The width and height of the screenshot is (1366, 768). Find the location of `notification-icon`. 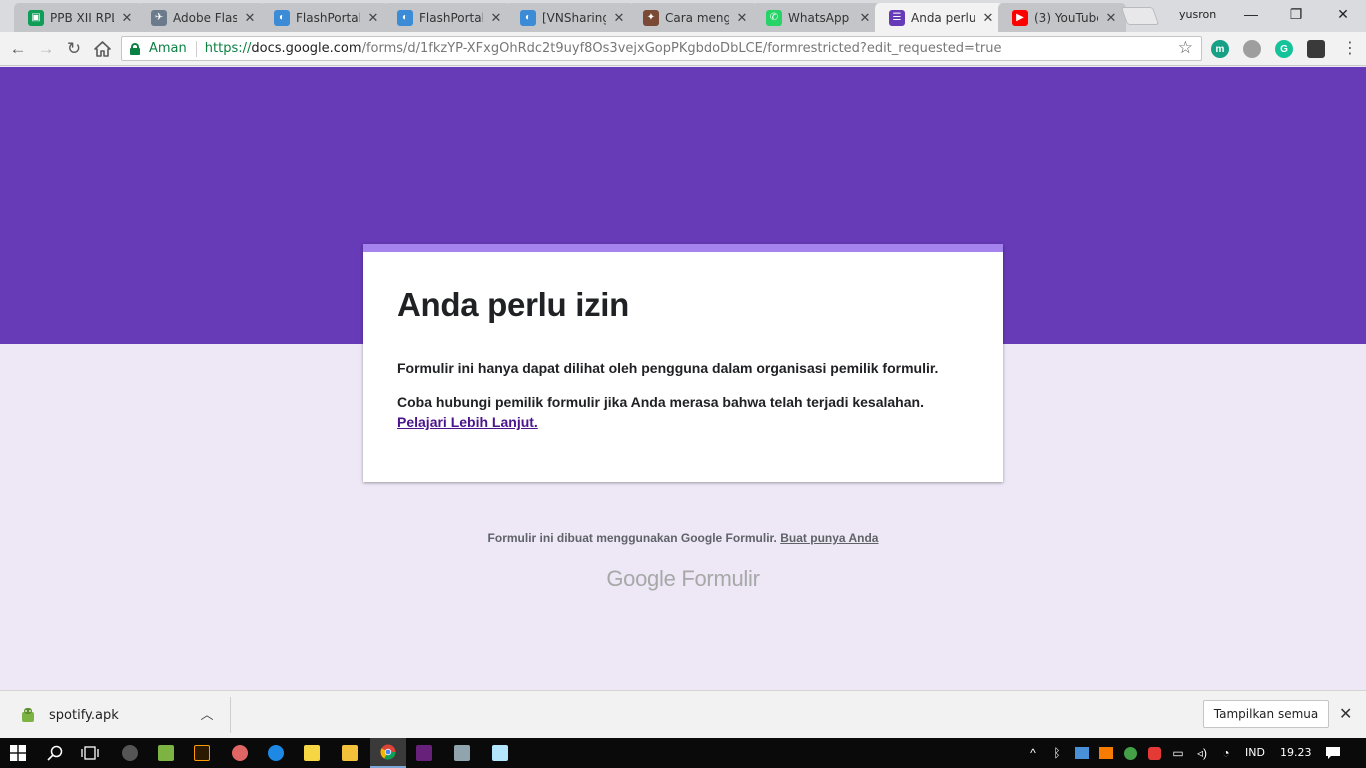

notification-icon is located at coordinates (1333, 753).